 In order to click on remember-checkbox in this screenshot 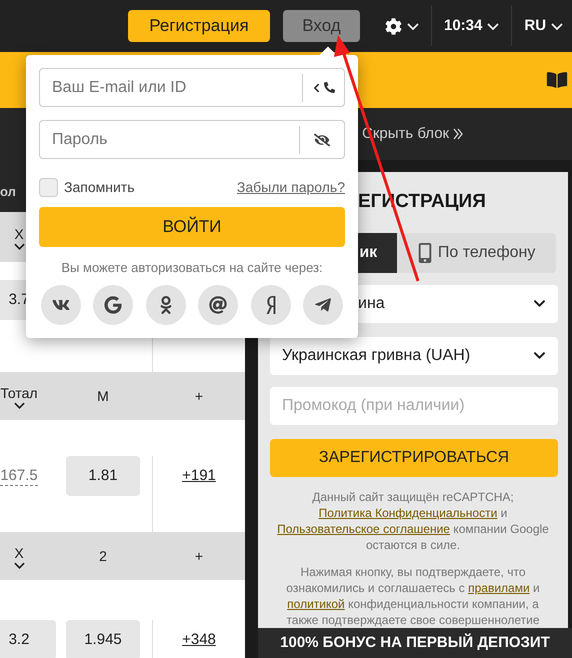, I will do `click(48, 187)`.